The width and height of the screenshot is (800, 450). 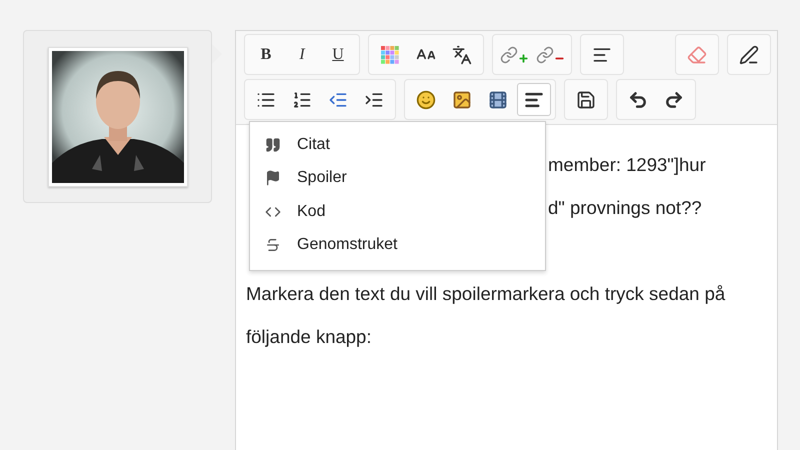 I want to click on quote-icon, so click(x=273, y=144).